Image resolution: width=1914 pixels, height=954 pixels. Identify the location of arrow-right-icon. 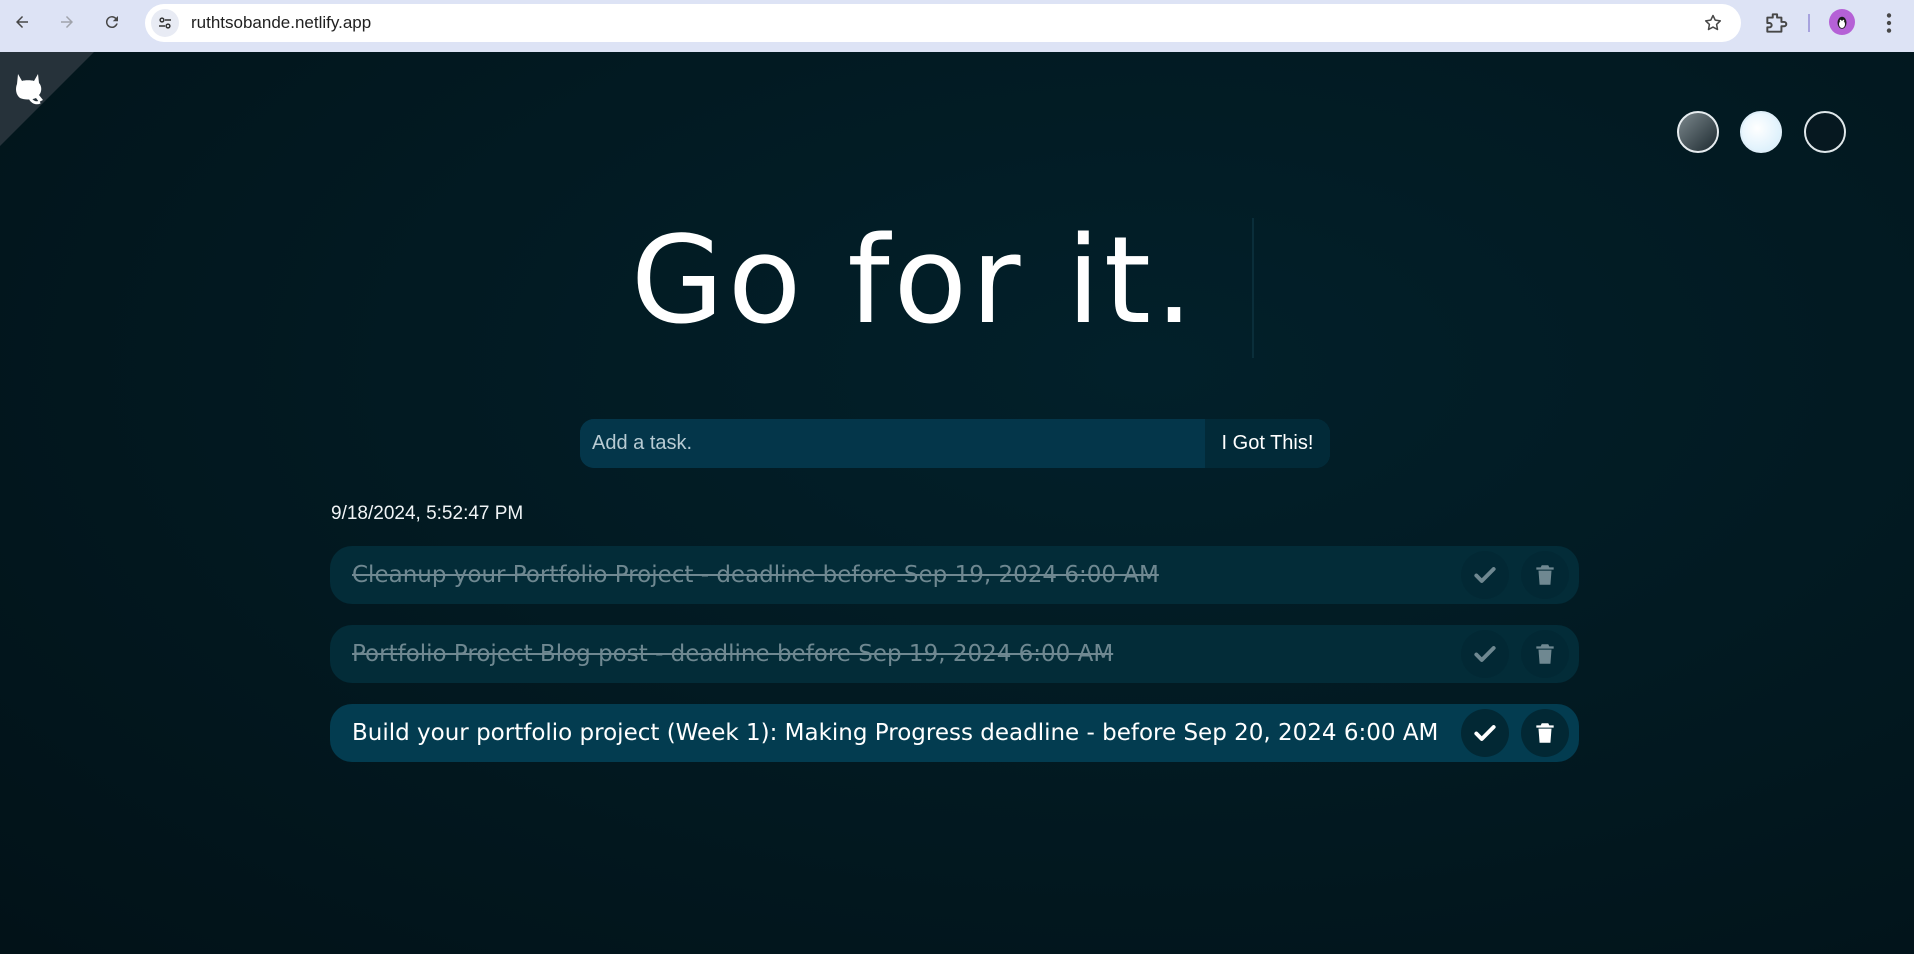
(67, 22).